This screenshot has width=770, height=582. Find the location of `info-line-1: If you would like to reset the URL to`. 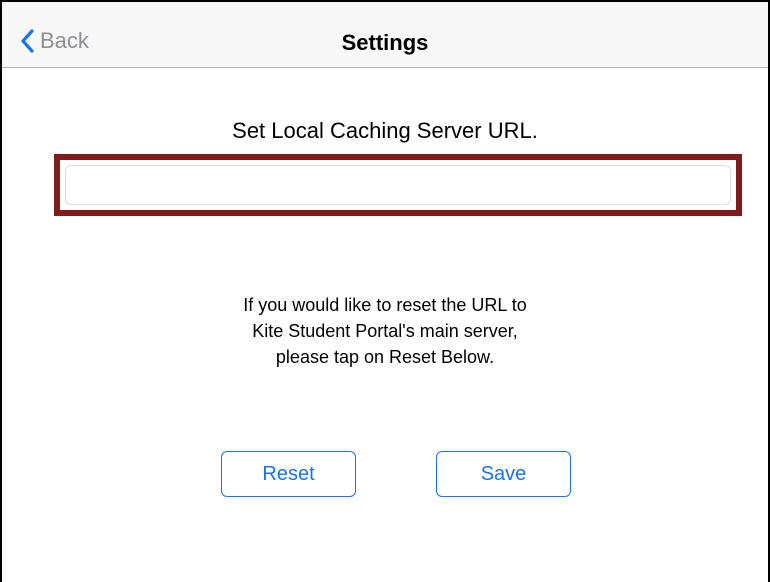

info-line-1: If you would like to reset the URL to is located at coordinates (385, 305).